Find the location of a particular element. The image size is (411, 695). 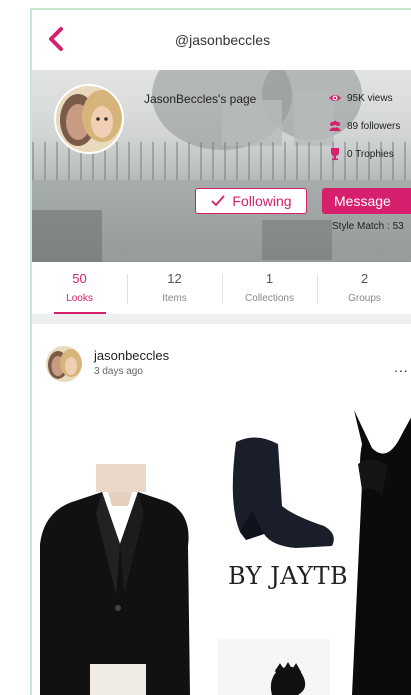

tab-count: 12 is located at coordinates (174, 278).